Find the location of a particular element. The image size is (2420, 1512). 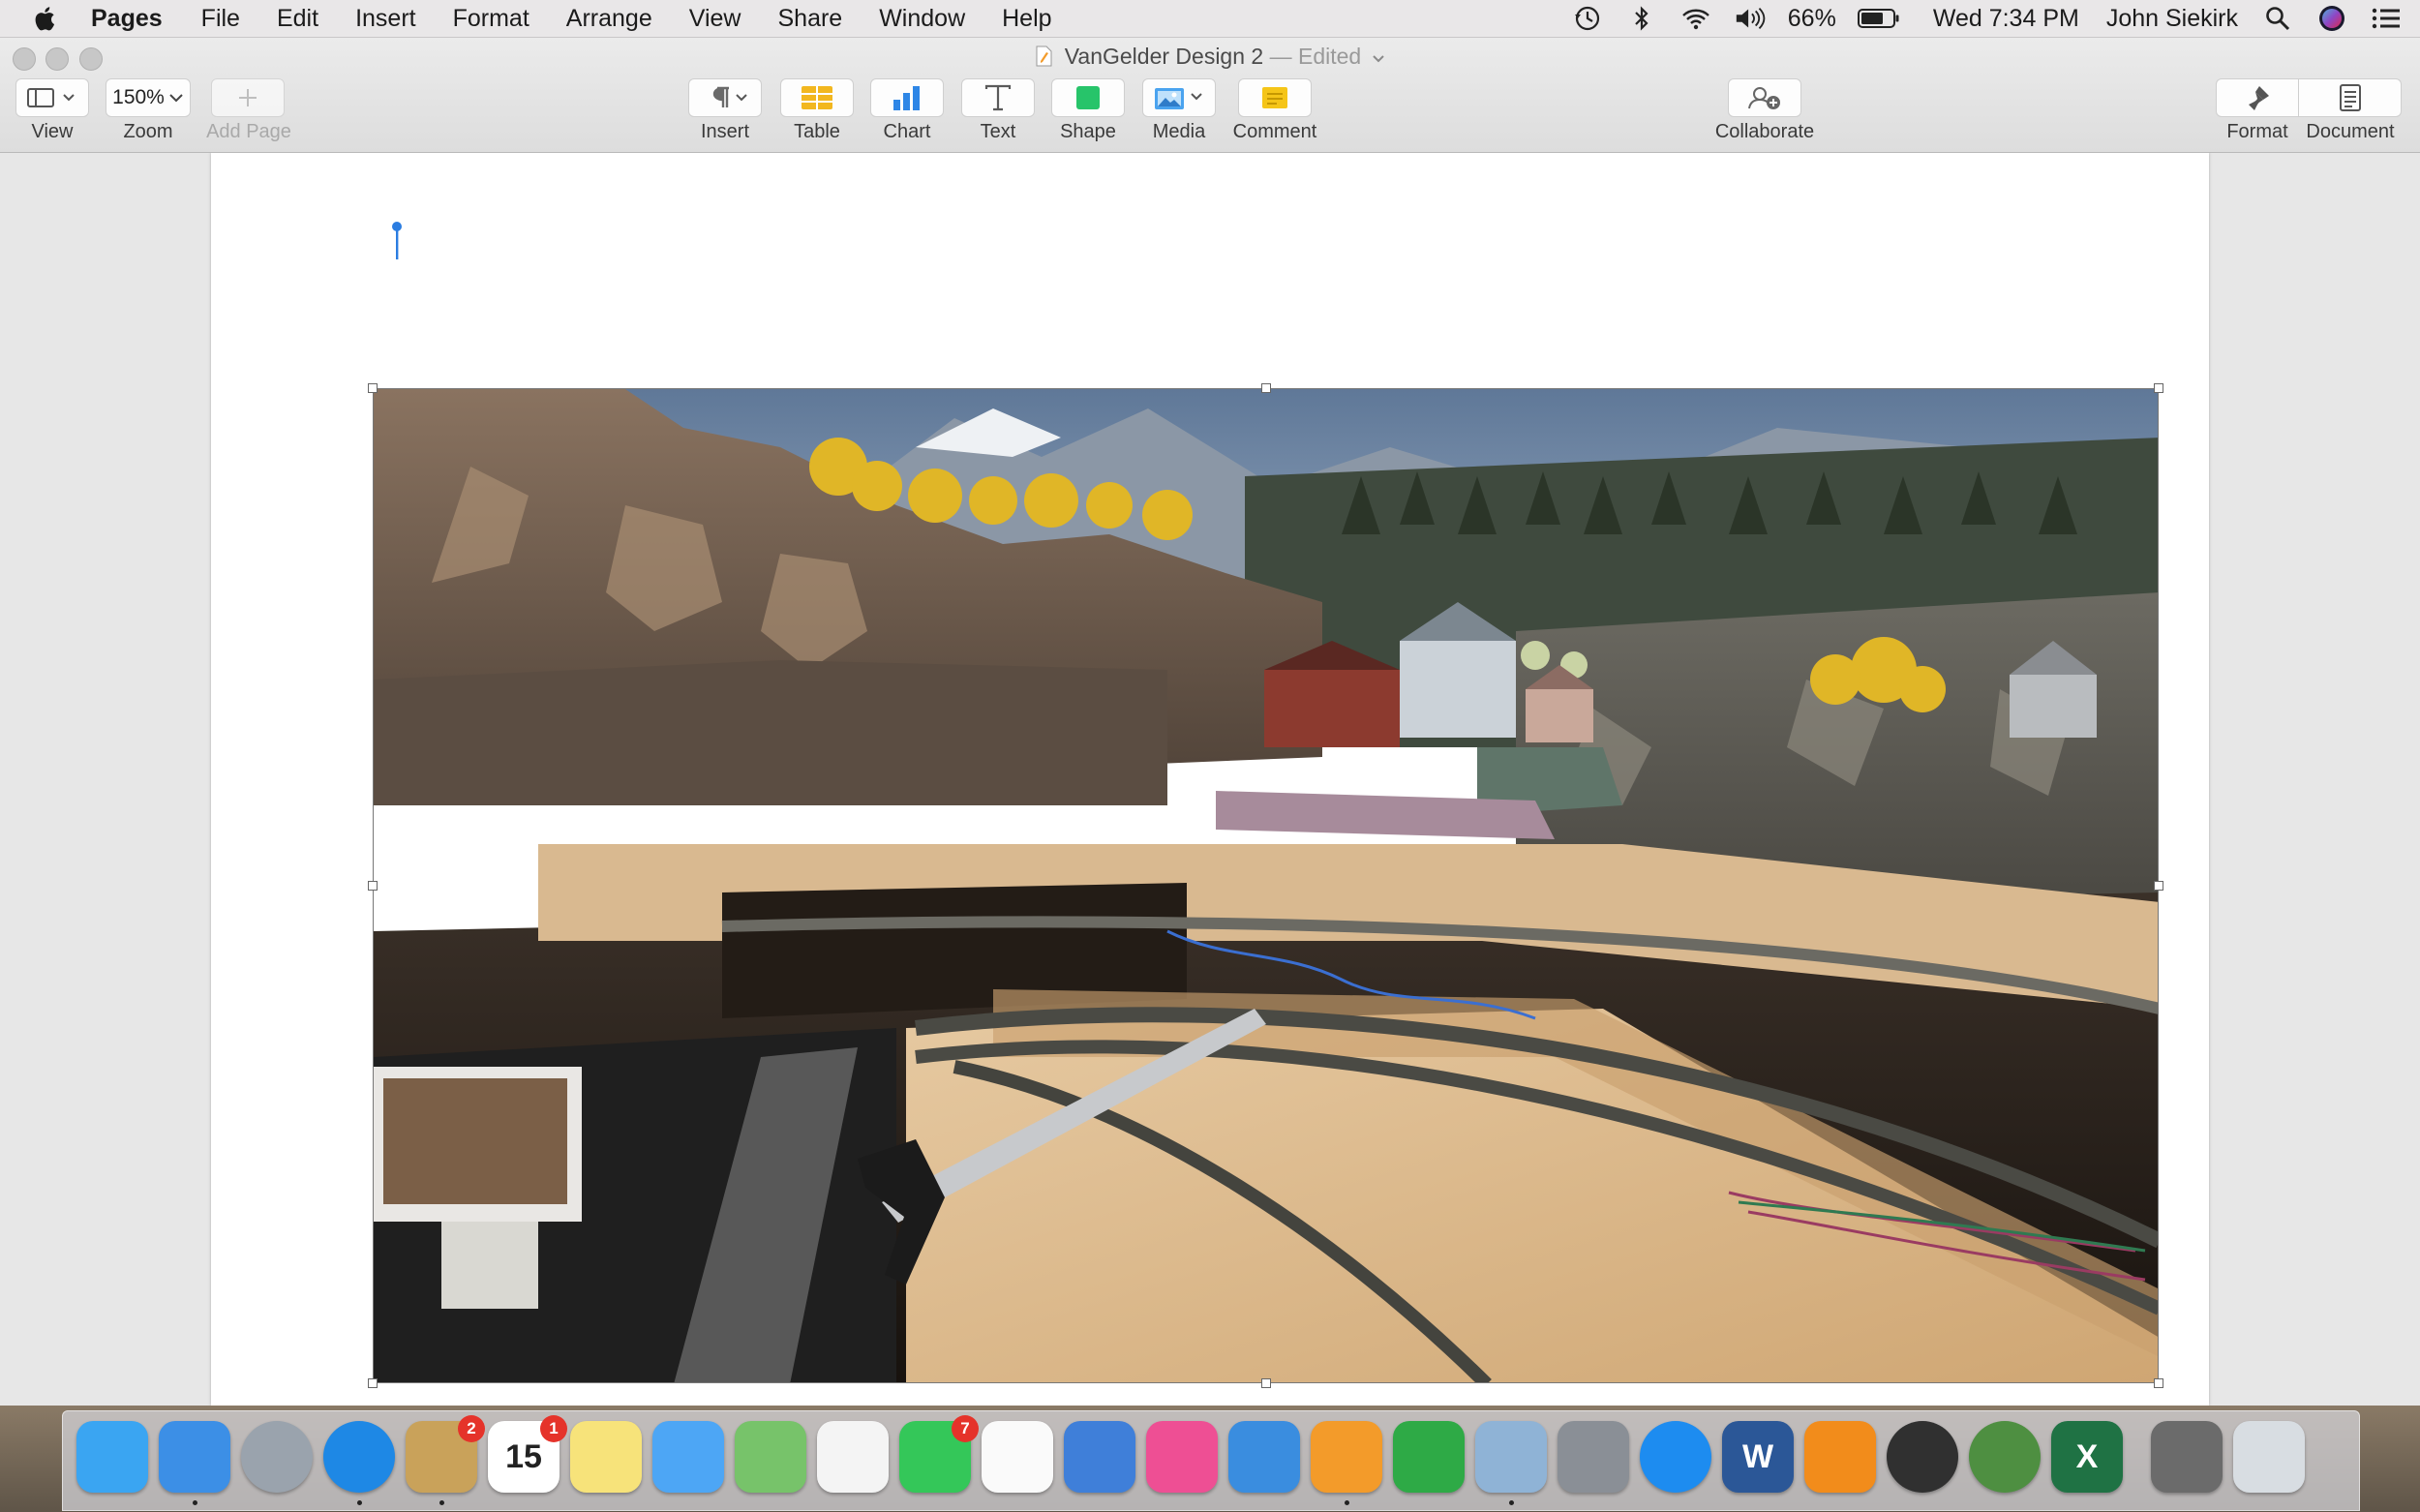

dock-system-preferences-icon is located at coordinates (1593, 1457).